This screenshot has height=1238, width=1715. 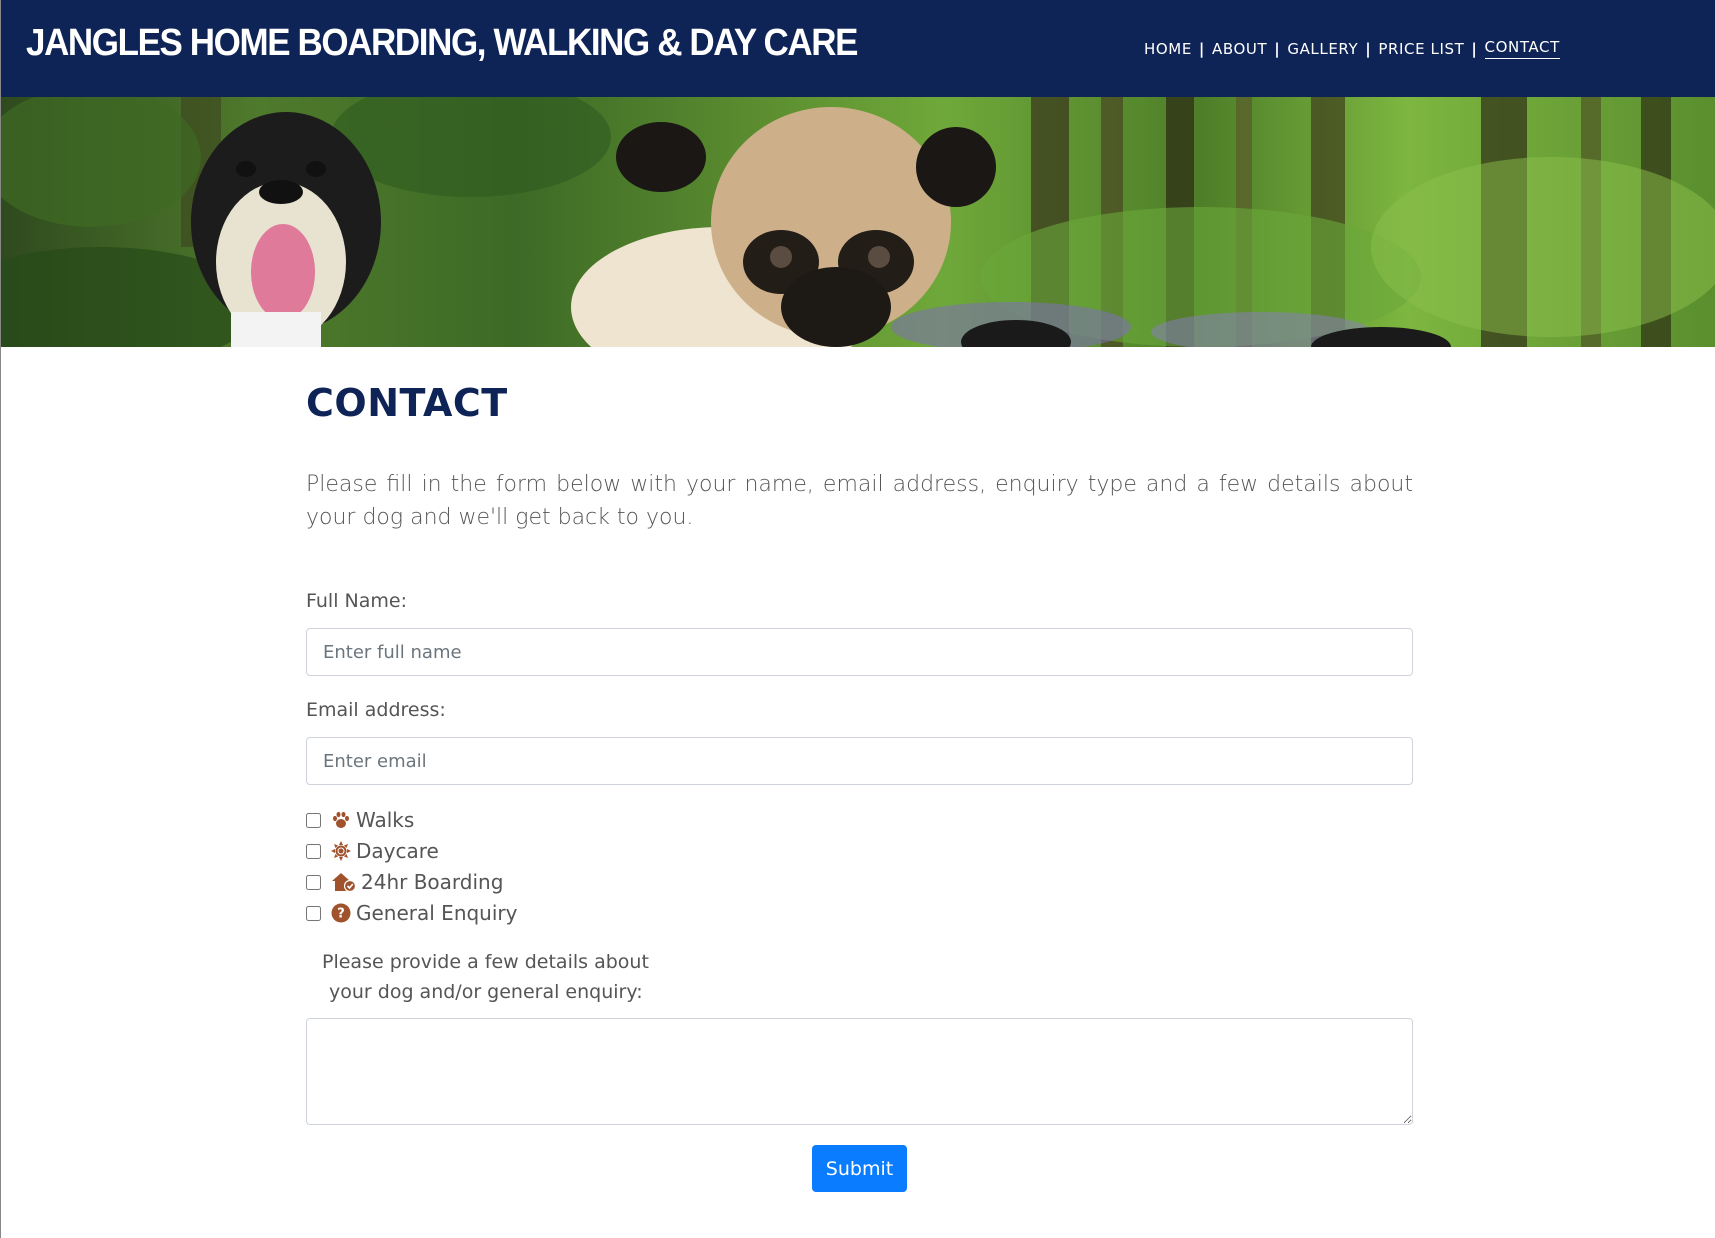 I want to click on house-check-icon, so click(x=343, y=882).